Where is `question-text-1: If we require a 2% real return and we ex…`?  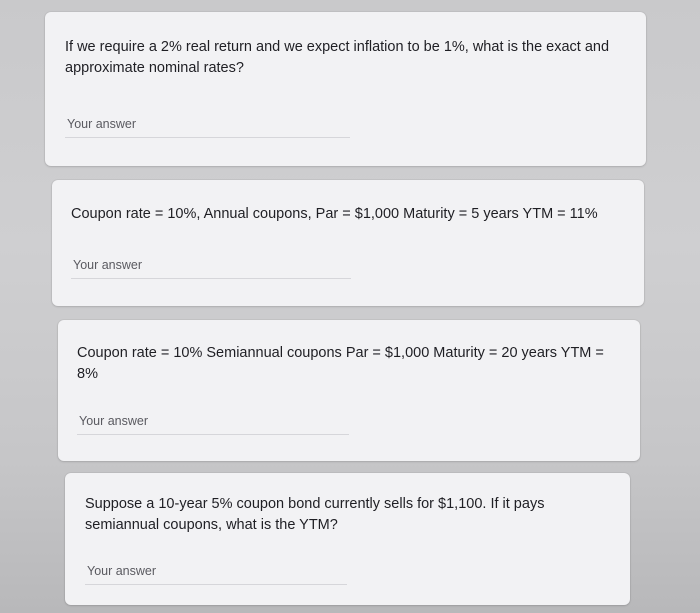 question-text-1: If we require a 2% real return and we ex… is located at coordinates (337, 57).